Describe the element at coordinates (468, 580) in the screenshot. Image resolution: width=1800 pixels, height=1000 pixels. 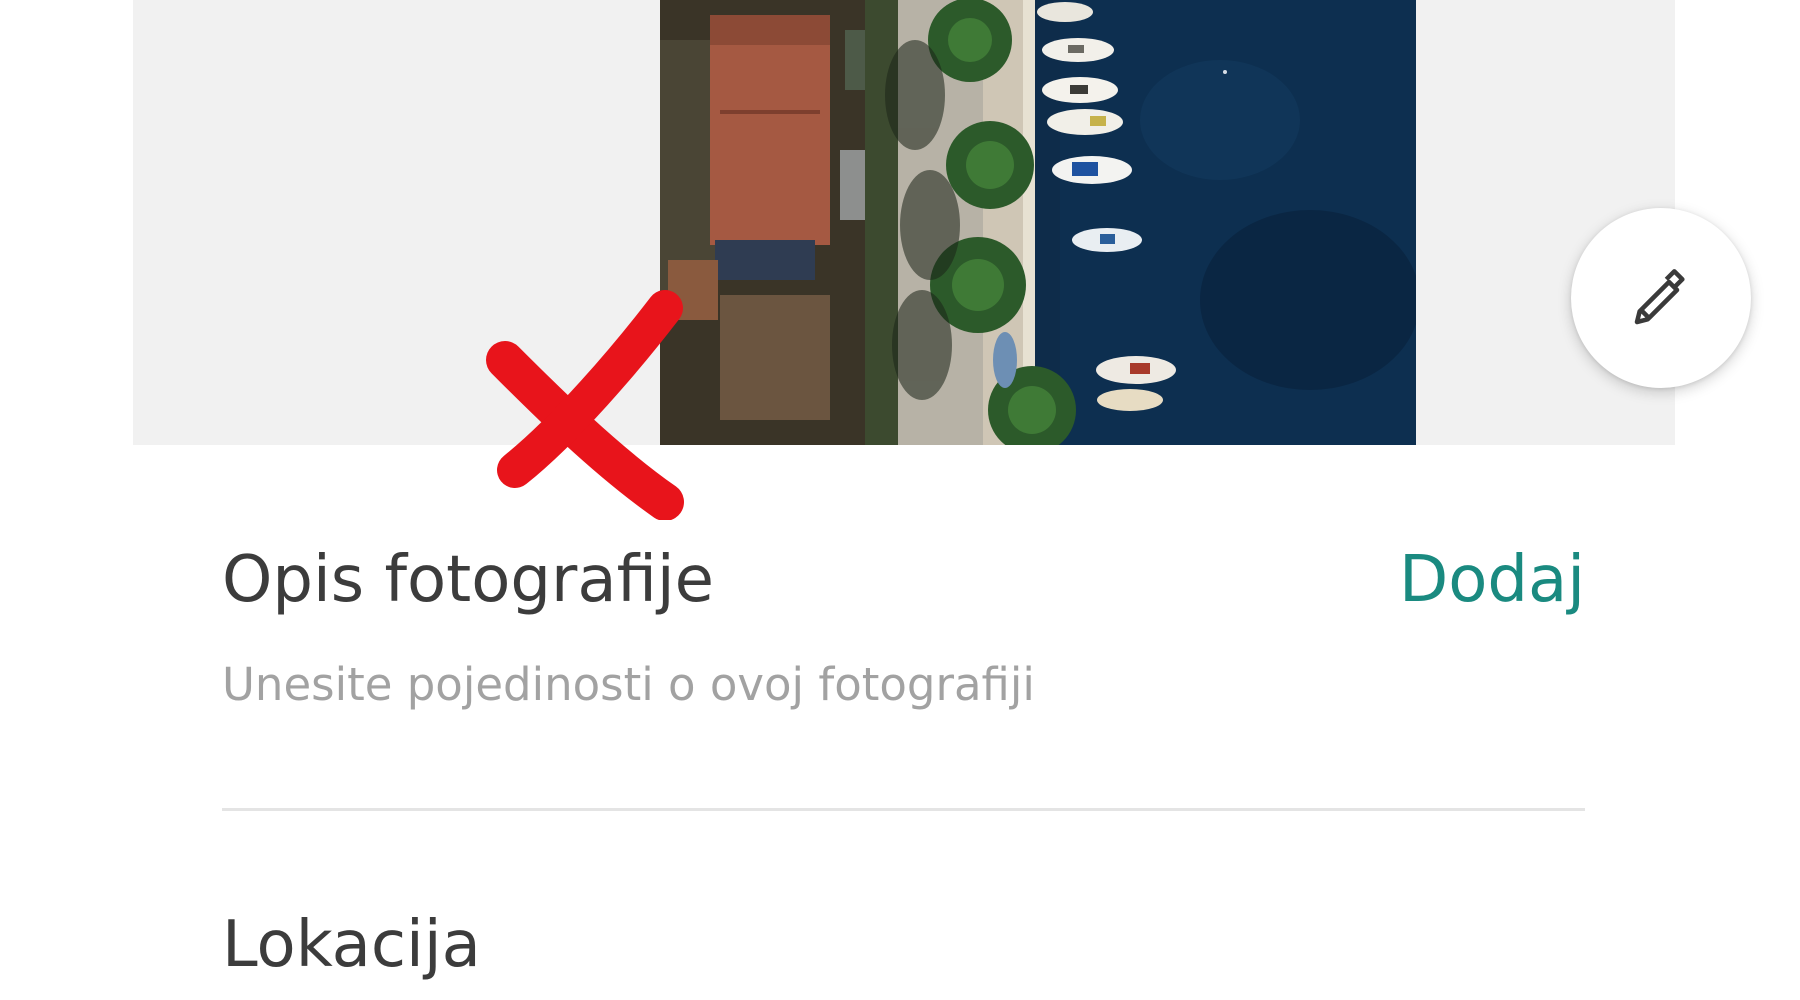
I see `photo-description-title: Opis fotografije` at that location.